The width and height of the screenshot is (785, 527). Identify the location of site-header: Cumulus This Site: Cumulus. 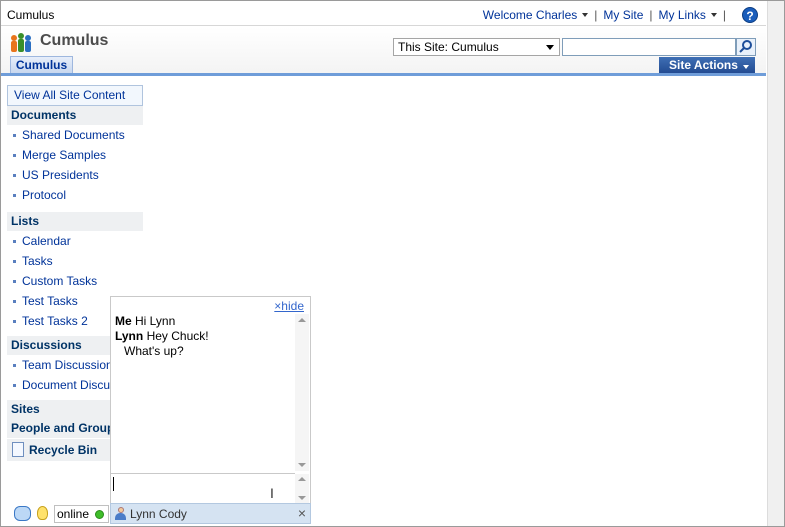
(383, 51).